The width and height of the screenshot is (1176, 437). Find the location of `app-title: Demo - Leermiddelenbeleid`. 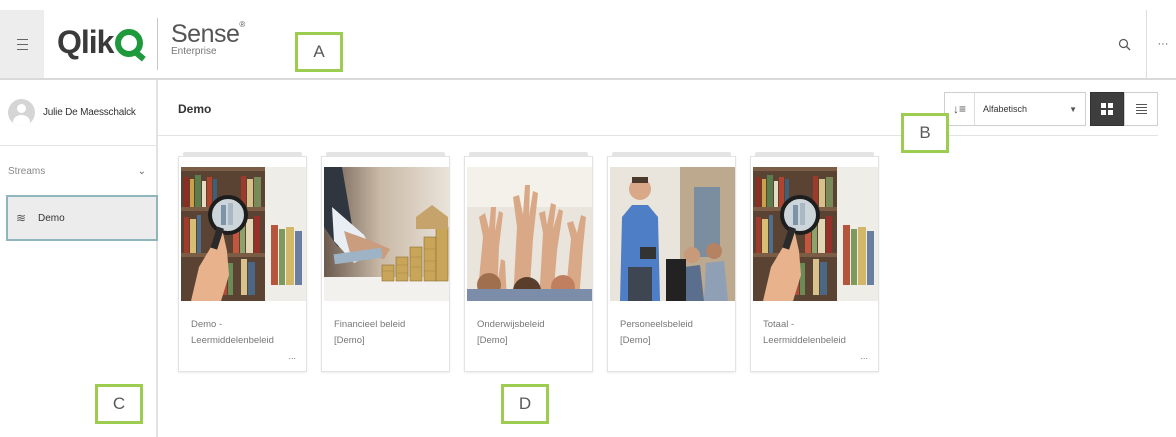

app-title: Demo - Leermiddelenbeleid is located at coordinates (245, 333).